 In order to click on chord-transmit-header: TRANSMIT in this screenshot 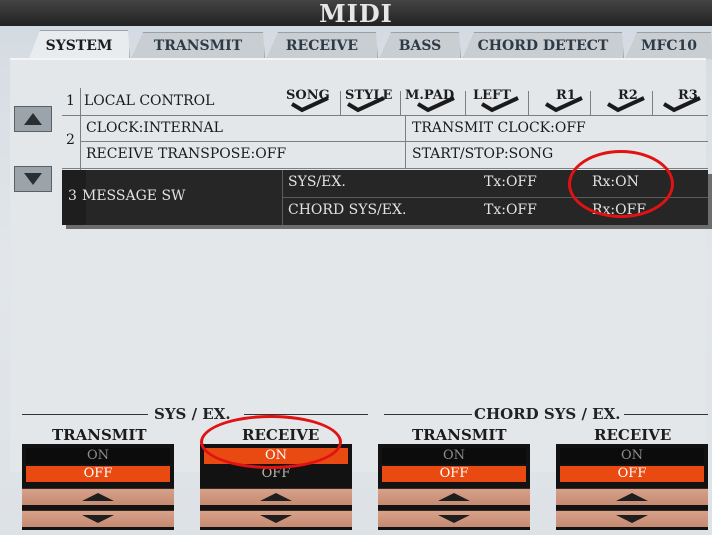, I will do `click(459, 435)`.